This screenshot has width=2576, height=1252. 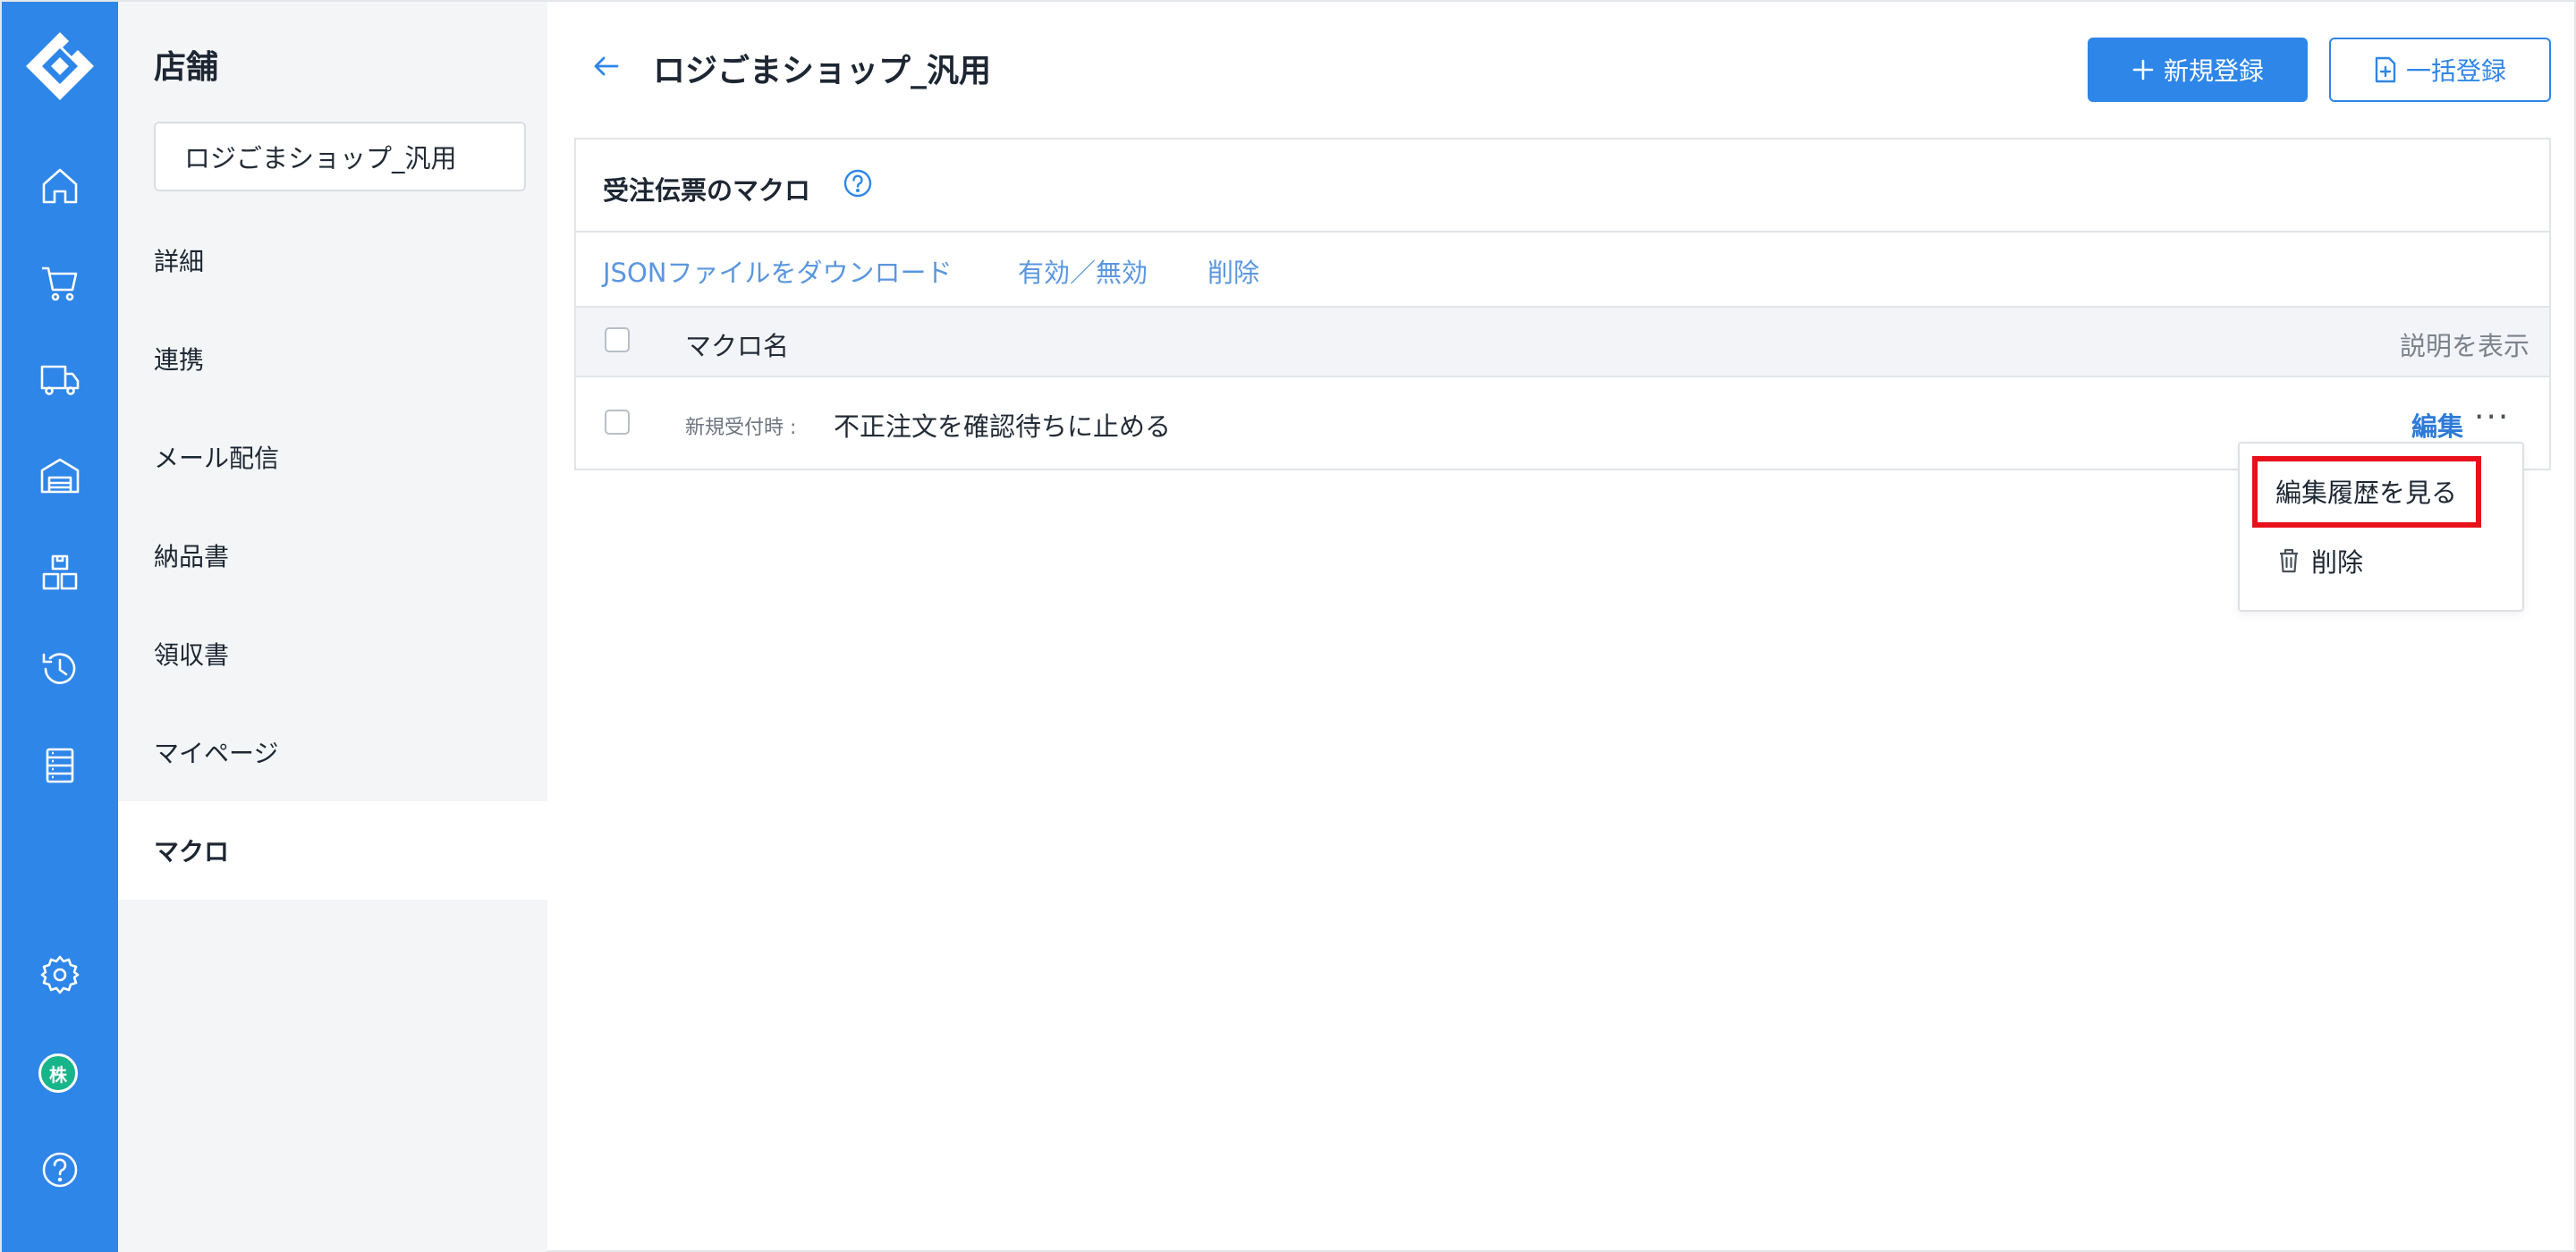 What do you see at coordinates (1562, 269) in the screenshot?
I see `bulk-actions: JSONファイルをダウンロード 有効／無効 削除` at bounding box center [1562, 269].